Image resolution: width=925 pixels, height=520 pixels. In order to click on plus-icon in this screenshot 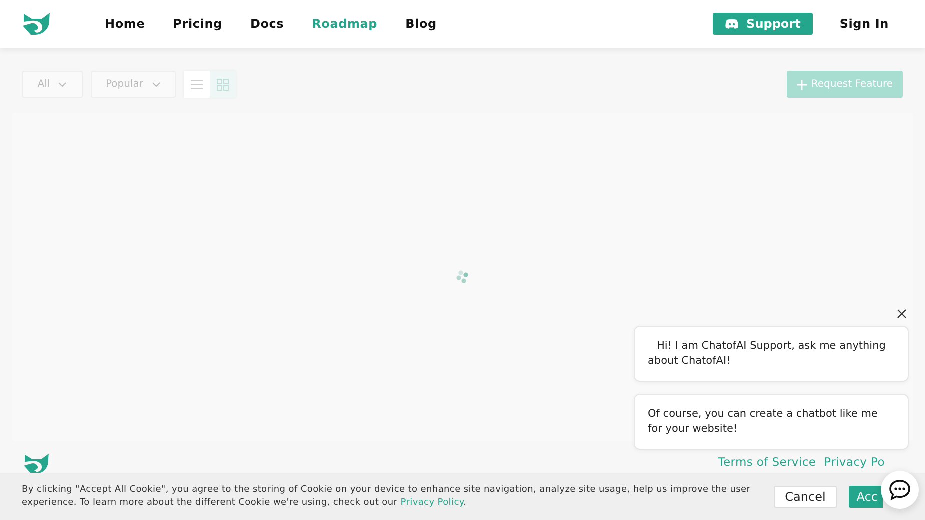, I will do `click(802, 85)`.